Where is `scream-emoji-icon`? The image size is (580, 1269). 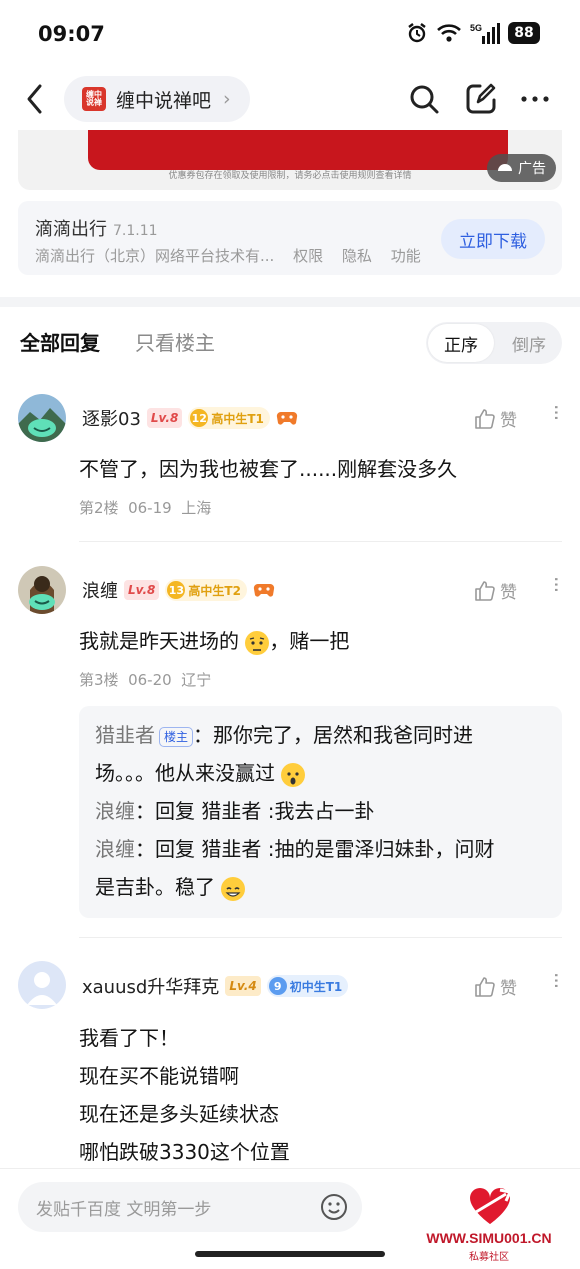
scream-emoji-icon is located at coordinates (293, 774).